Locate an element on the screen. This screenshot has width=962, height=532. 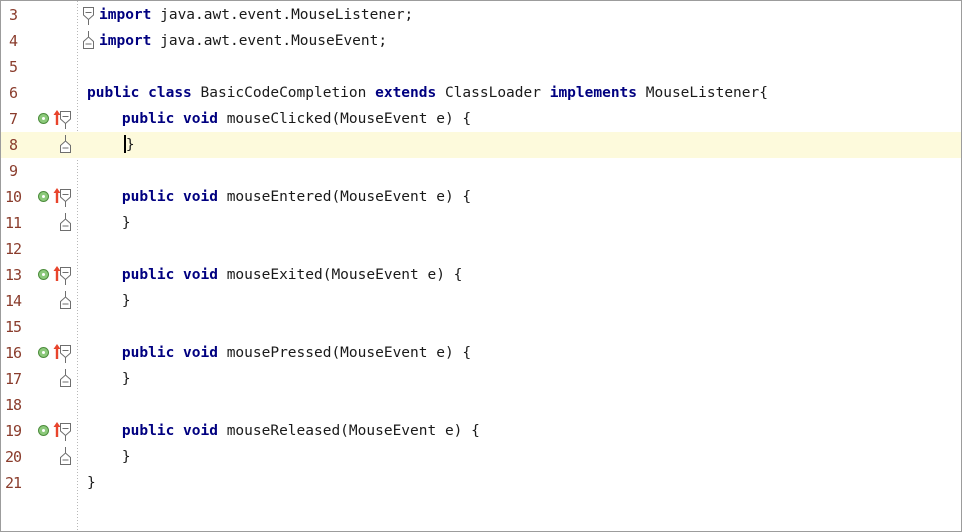
code-line: 4 import java.awt.event.MouseEvent; is located at coordinates (481, 41).